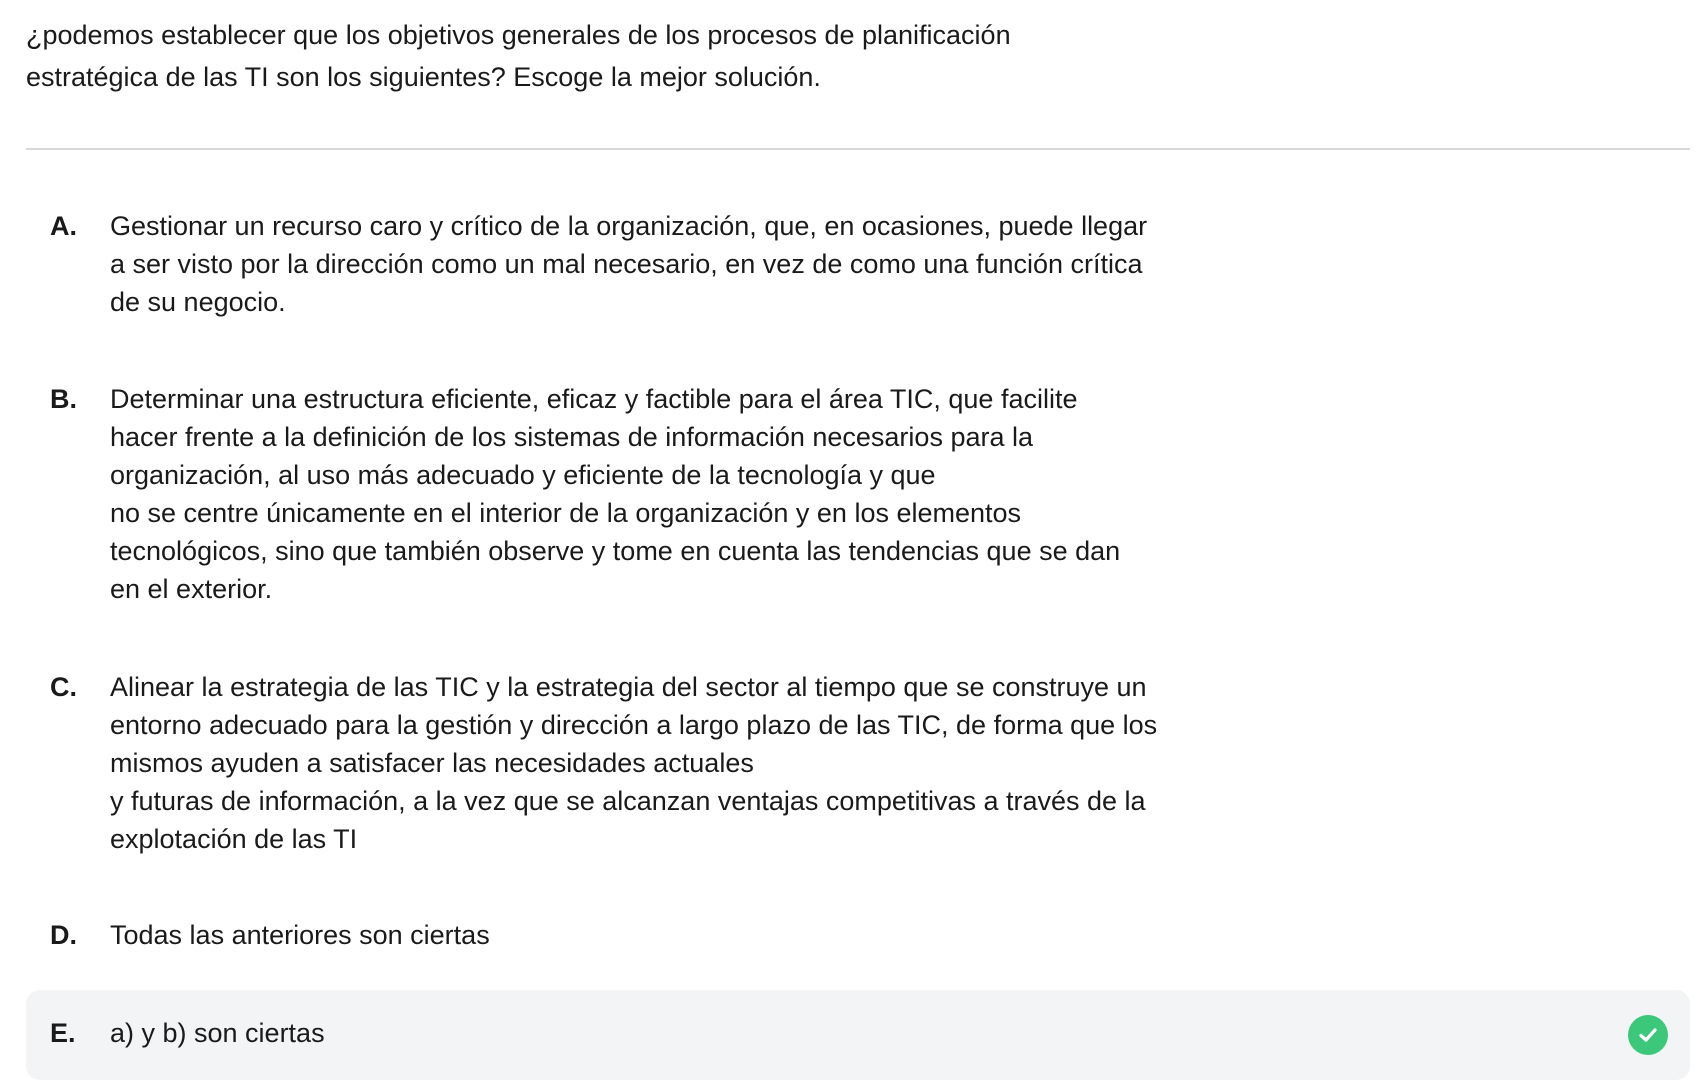 The height and width of the screenshot is (1083, 1696). Describe the element at coordinates (858, 936) in the screenshot. I see `option-d: D. Todas las anteriores son ciertas` at that location.